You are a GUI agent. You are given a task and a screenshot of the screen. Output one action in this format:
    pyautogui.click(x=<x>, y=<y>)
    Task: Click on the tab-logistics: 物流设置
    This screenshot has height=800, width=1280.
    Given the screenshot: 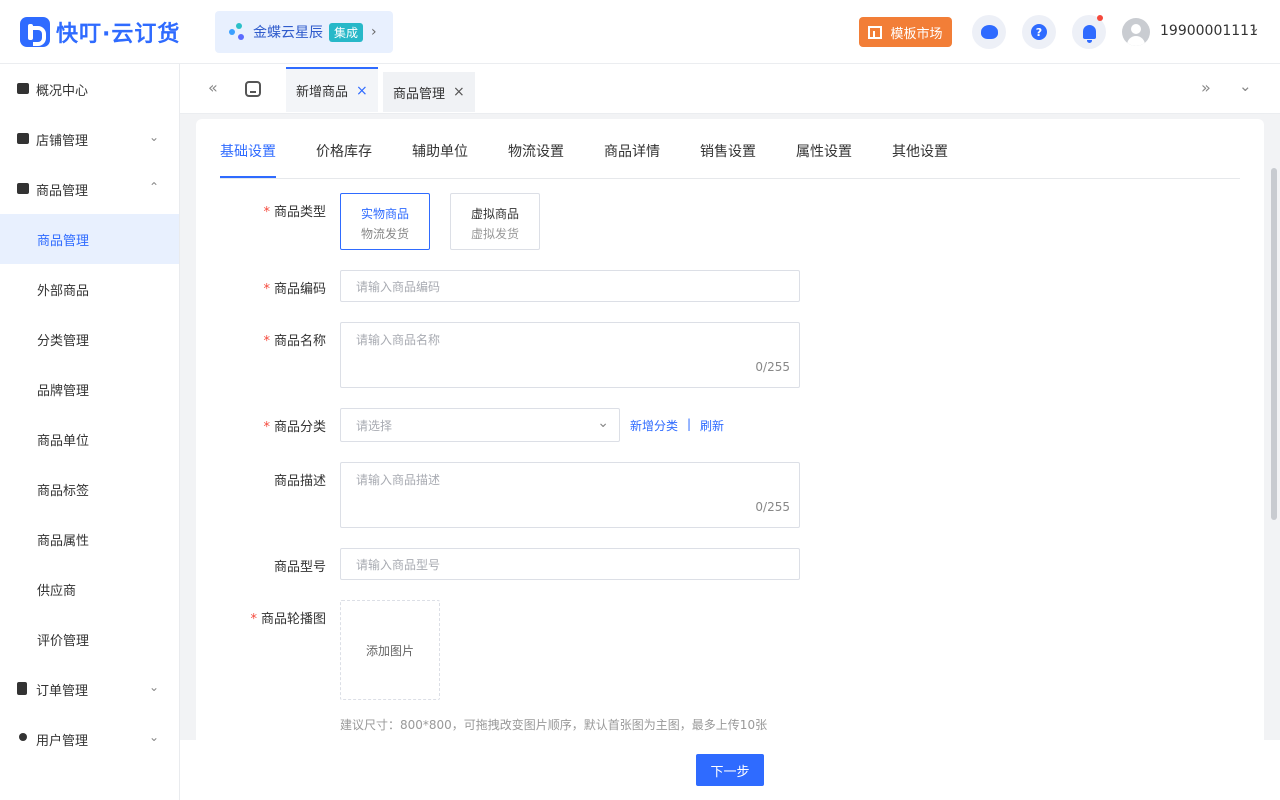 What is the action you would take?
    pyautogui.click(x=536, y=151)
    